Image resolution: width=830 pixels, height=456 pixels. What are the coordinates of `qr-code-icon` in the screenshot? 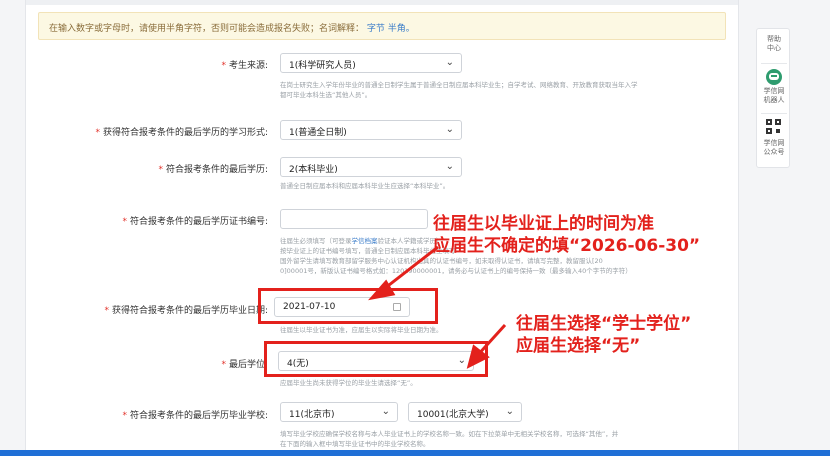 It's located at (774, 127).